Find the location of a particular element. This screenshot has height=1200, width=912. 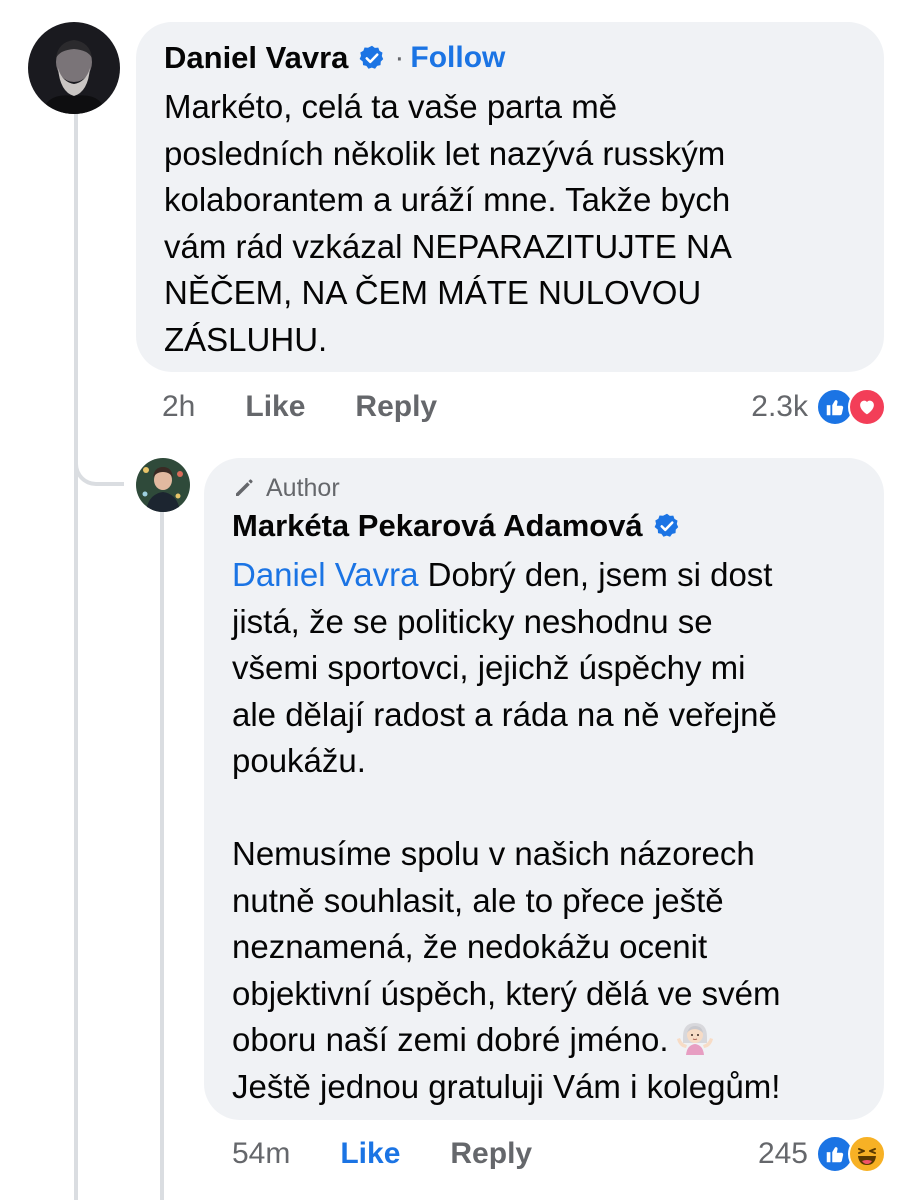

comment-line: Markéto, celá ta vaše parta mě is located at coordinates (391, 106).